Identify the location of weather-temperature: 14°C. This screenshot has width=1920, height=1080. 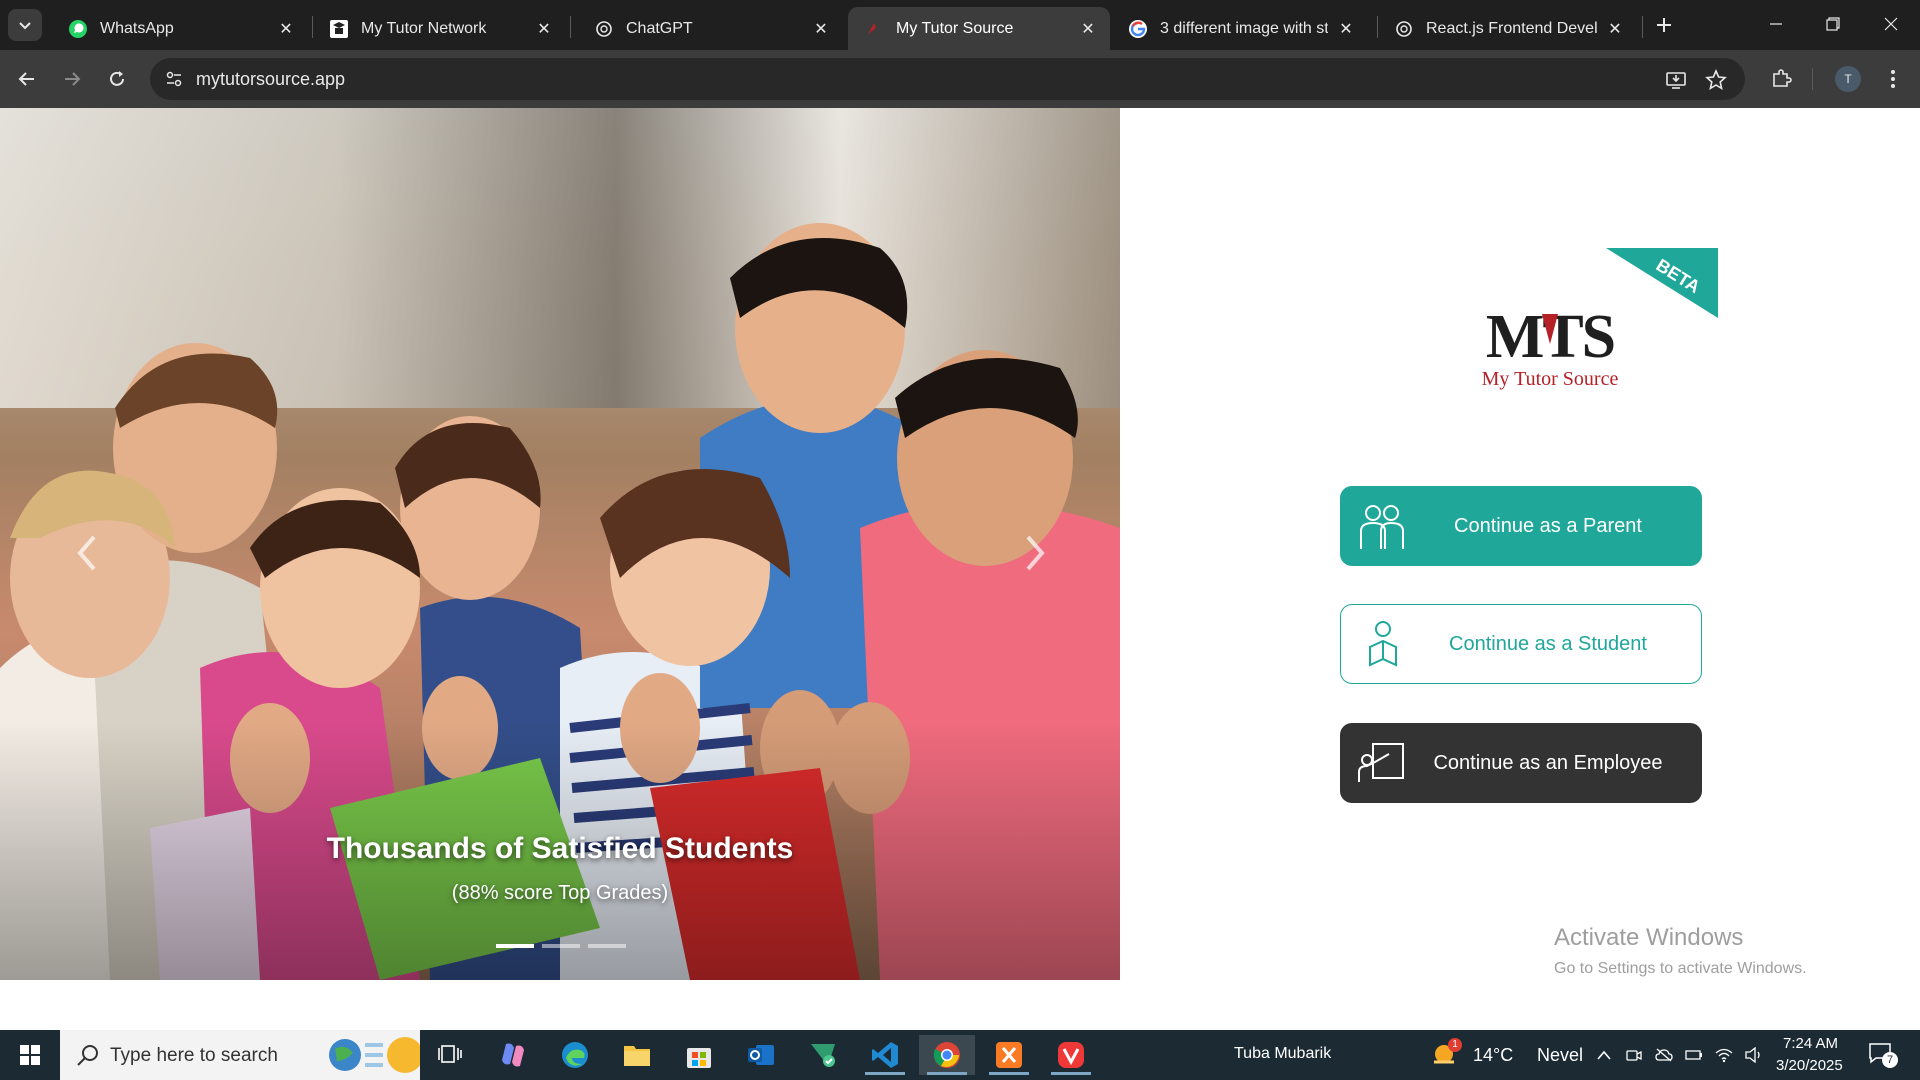
(1493, 1055).